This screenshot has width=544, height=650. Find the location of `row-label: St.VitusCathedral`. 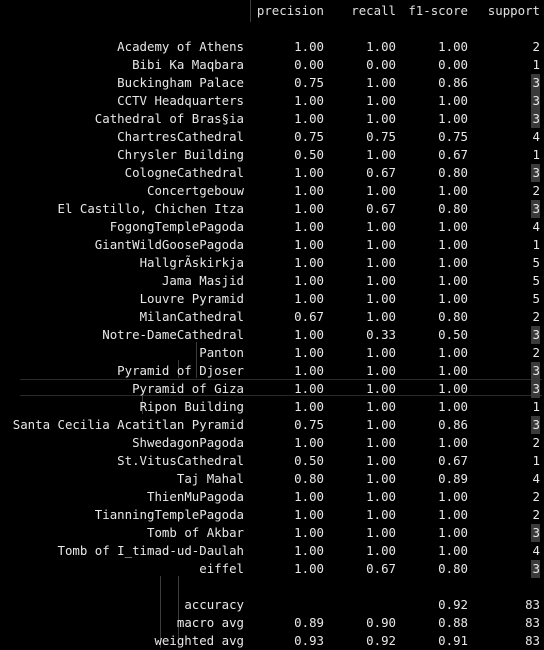

row-label: St.VitusCathedral is located at coordinates (180, 460).